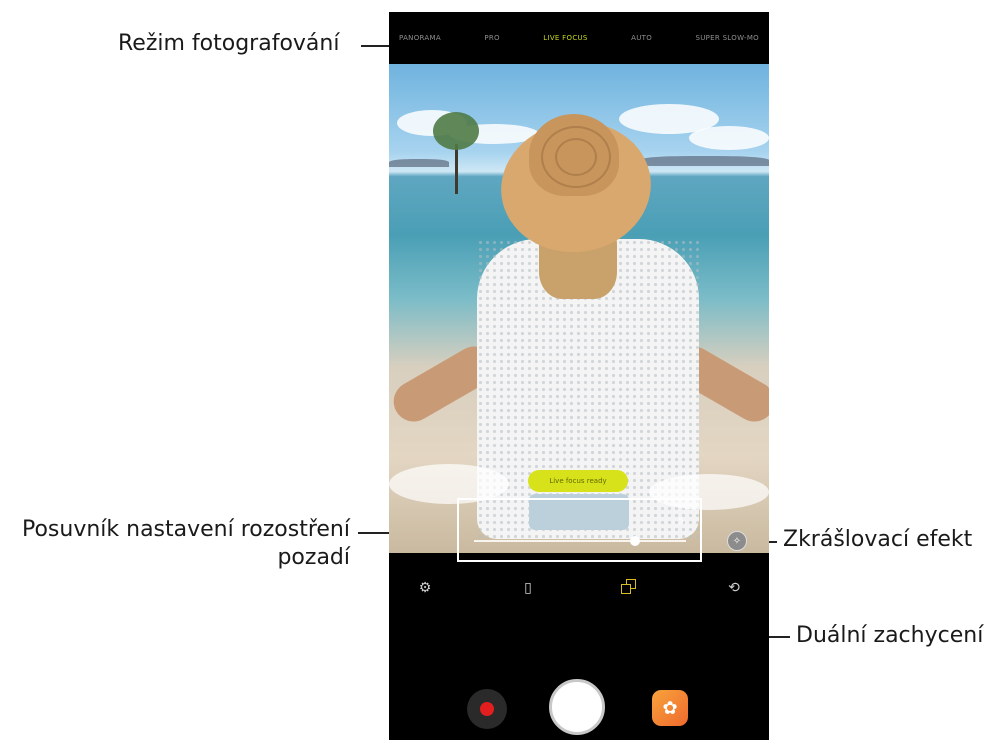 The width and height of the screenshot is (1007, 740). What do you see at coordinates (681, 522) in the screenshot?
I see `blur-value: 5` at bounding box center [681, 522].